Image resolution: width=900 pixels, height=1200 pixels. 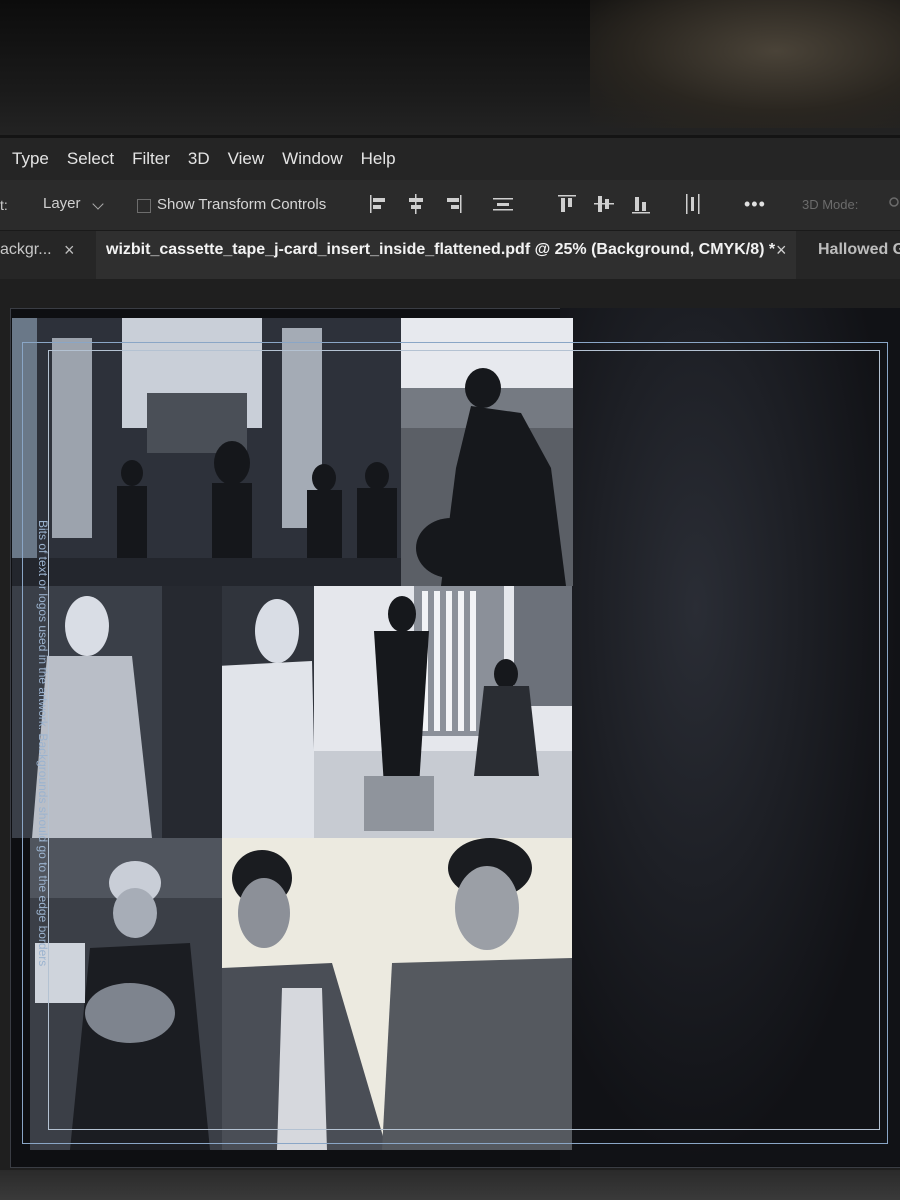 What do you see at coordinates (312, 159) in the screenshot?
I see `menu-window: Window` at bounding box center [312, 159].